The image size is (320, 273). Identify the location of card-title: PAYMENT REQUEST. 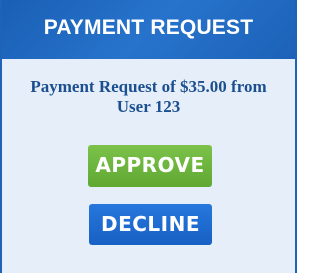
(148, 27).